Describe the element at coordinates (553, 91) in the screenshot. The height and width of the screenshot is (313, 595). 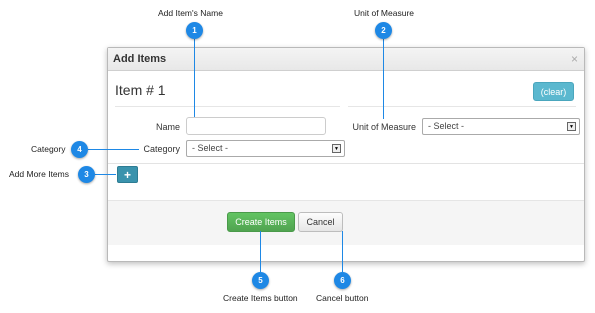
I see `clear-button: (clear)` at that location.